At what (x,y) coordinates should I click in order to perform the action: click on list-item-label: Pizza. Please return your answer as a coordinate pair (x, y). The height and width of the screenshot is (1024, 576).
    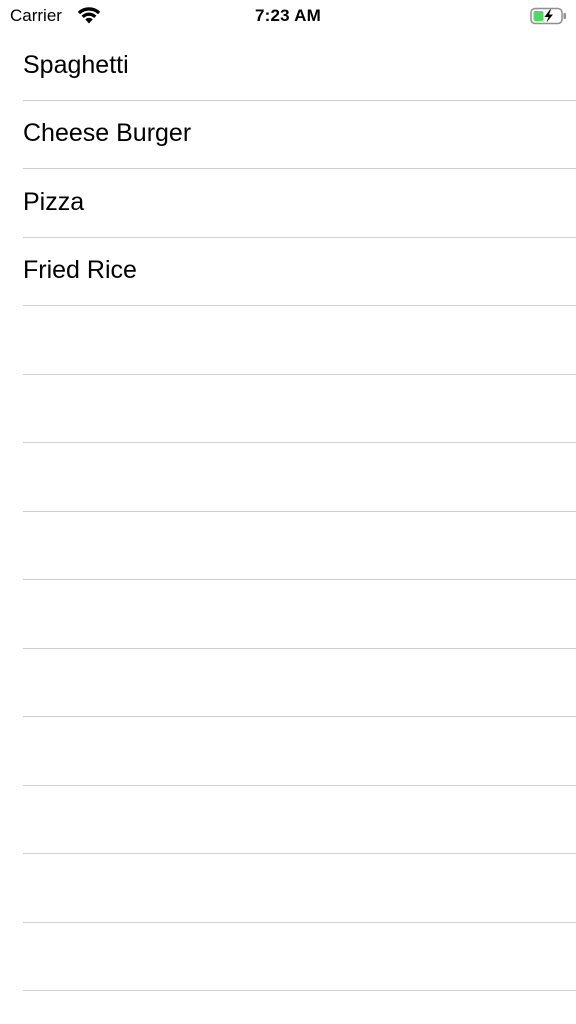
    Looking at the image, I should click on (54, 201).